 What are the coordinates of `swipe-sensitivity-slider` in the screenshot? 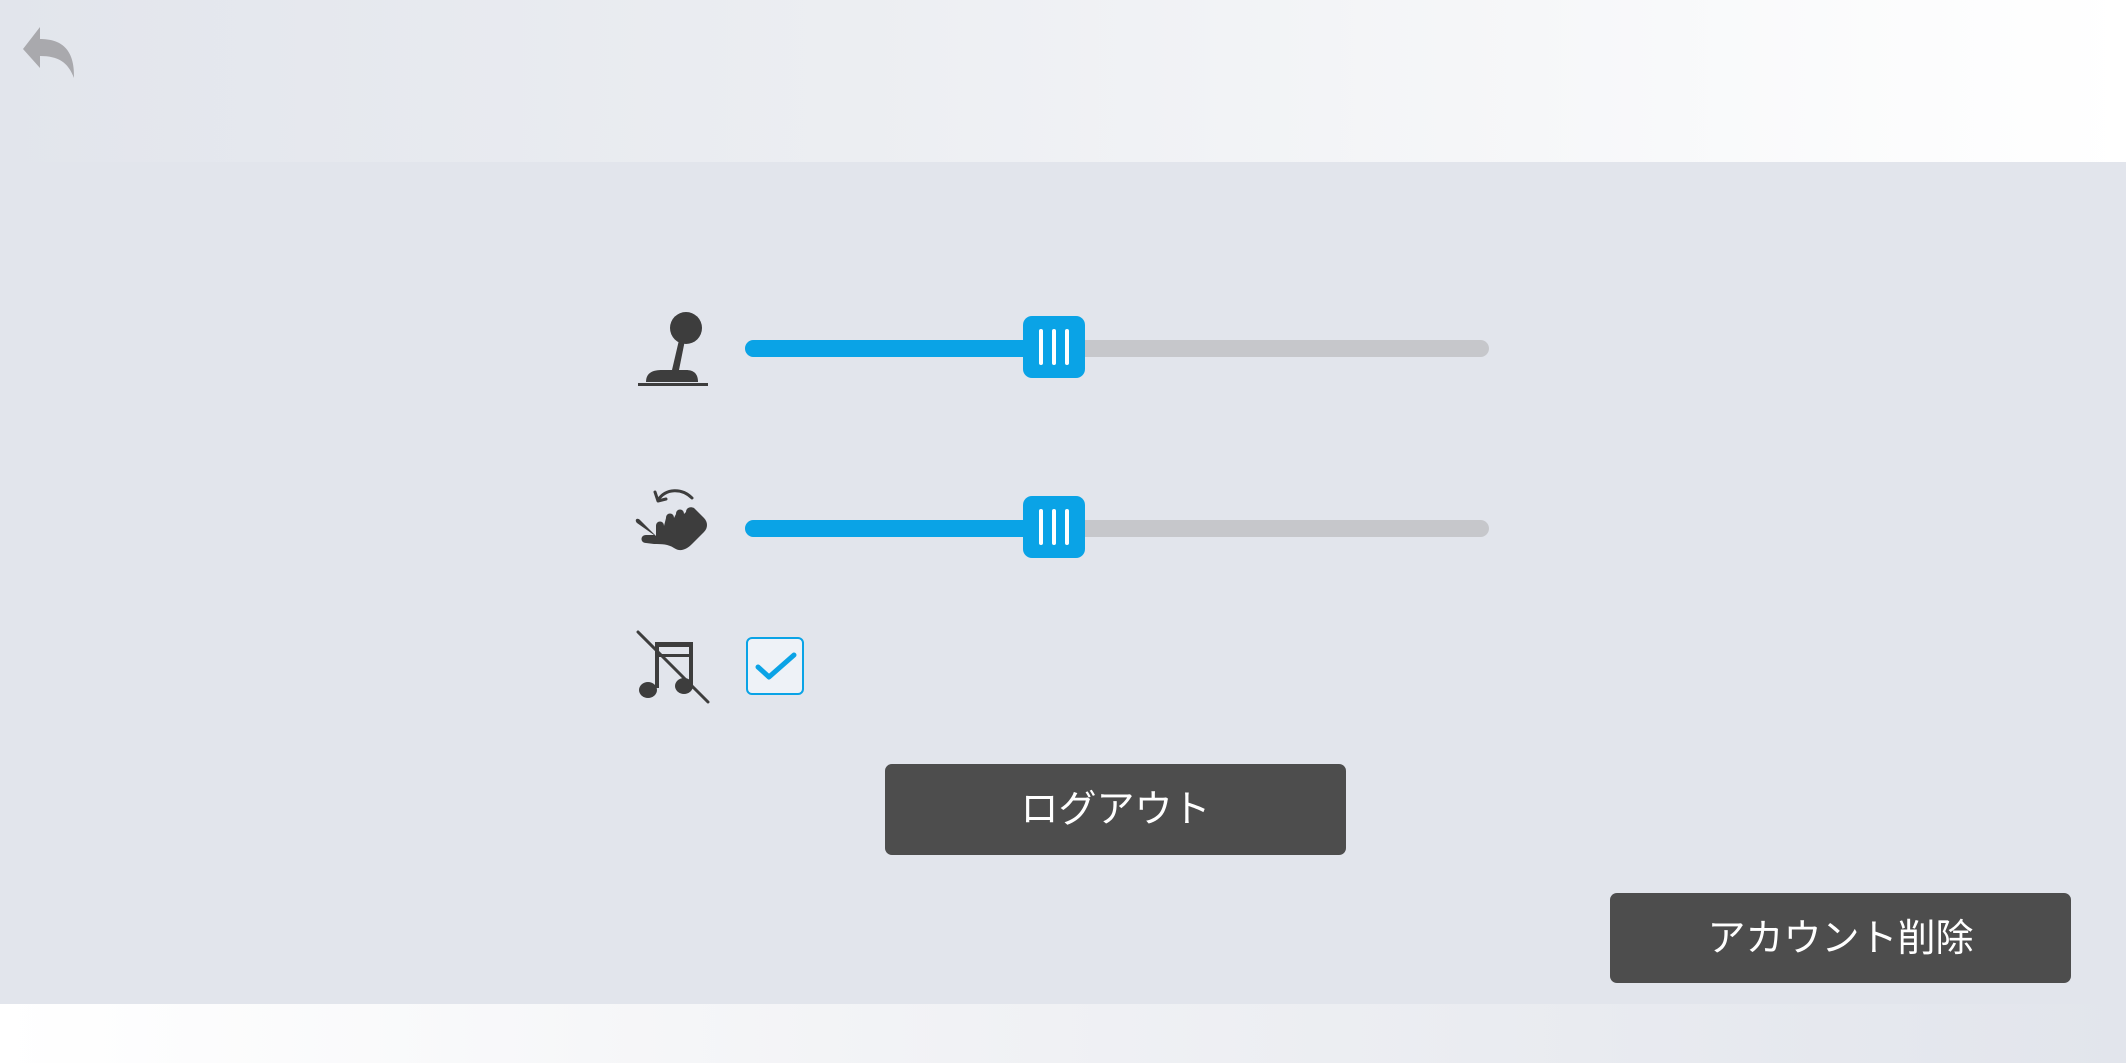 It's located at (1117, 528).